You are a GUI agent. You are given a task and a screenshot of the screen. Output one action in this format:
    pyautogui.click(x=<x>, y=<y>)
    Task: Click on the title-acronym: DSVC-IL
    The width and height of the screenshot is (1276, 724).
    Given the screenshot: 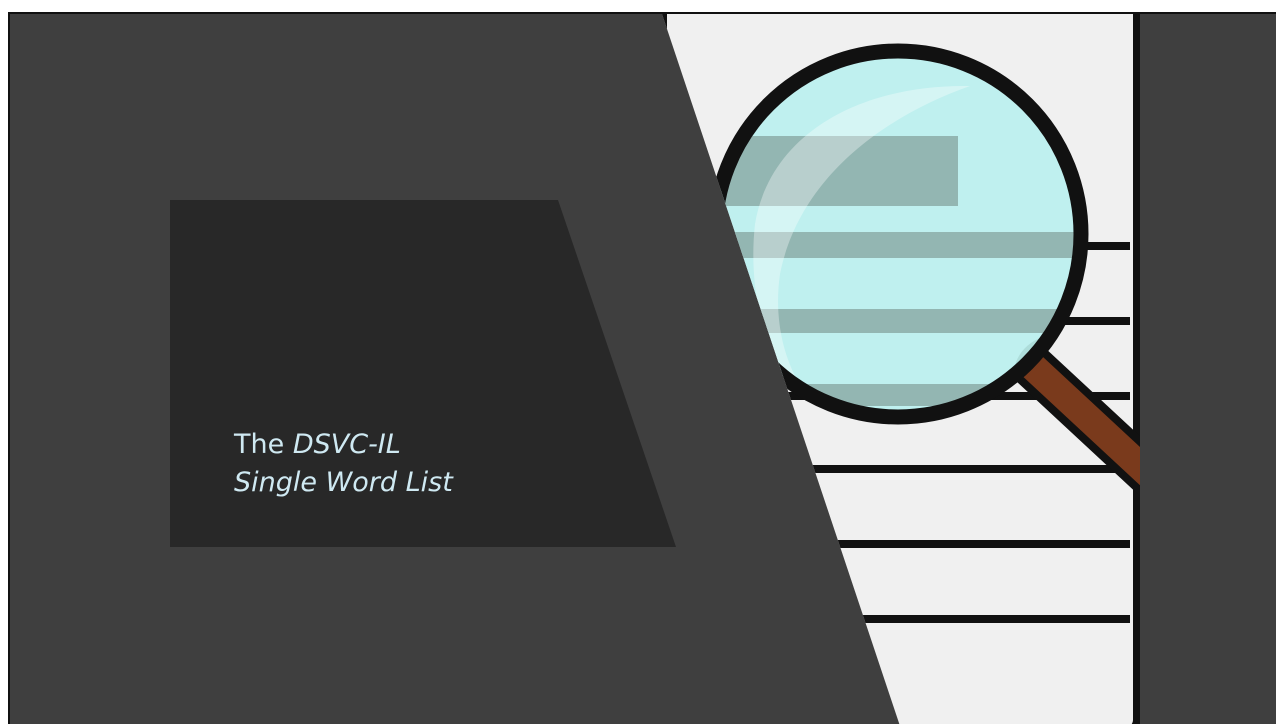 What is the action you would take?
    pyautogui.click(x=346, y=444)
    